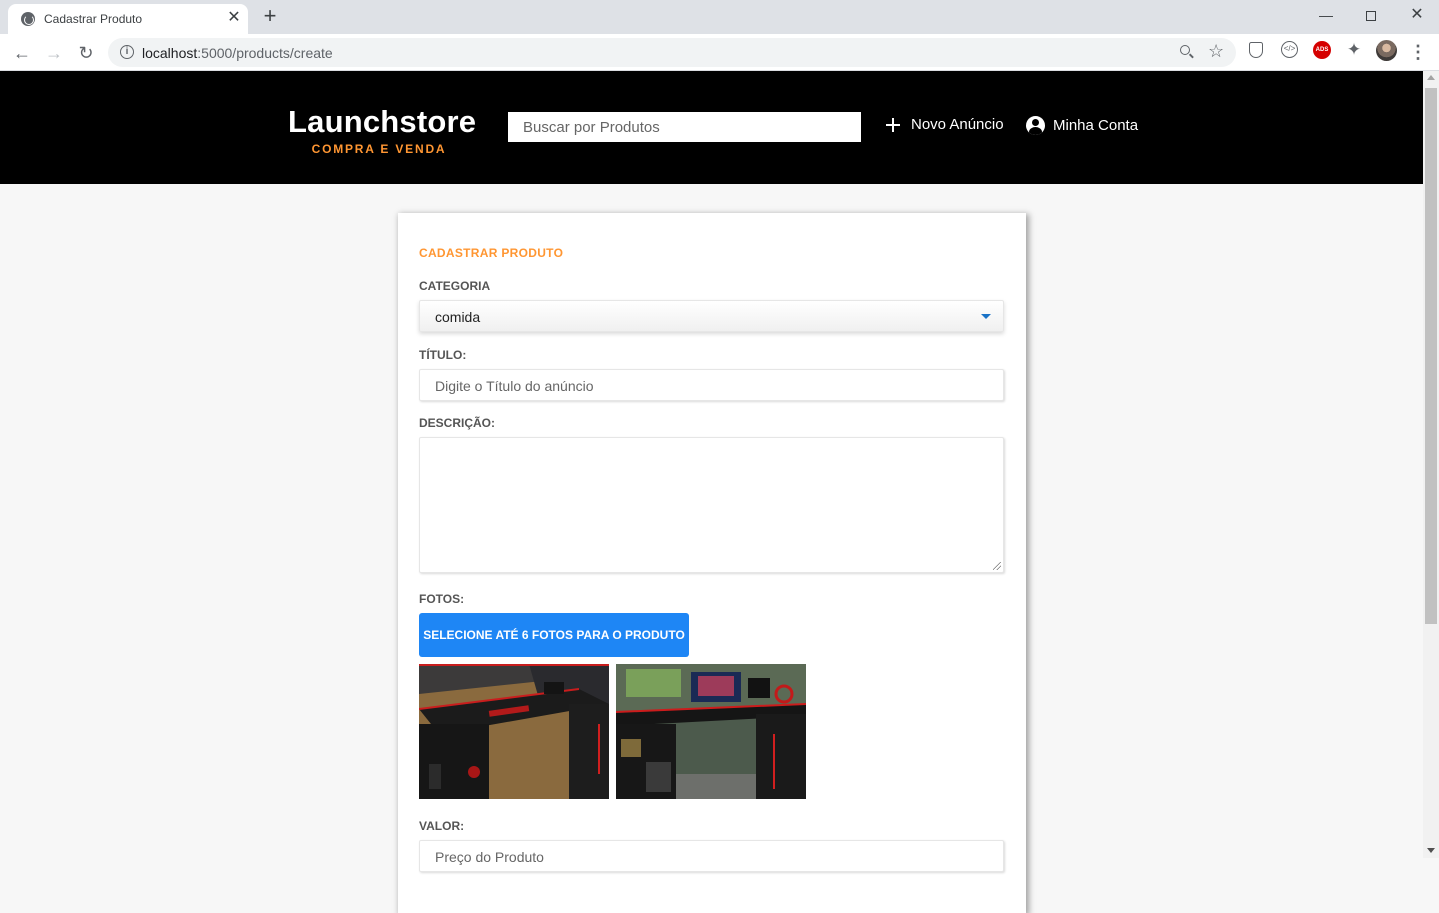 The height and width of the screenshot is (913, 1439). I want to click on price-input: Preço do Produto, so click(711, 856).